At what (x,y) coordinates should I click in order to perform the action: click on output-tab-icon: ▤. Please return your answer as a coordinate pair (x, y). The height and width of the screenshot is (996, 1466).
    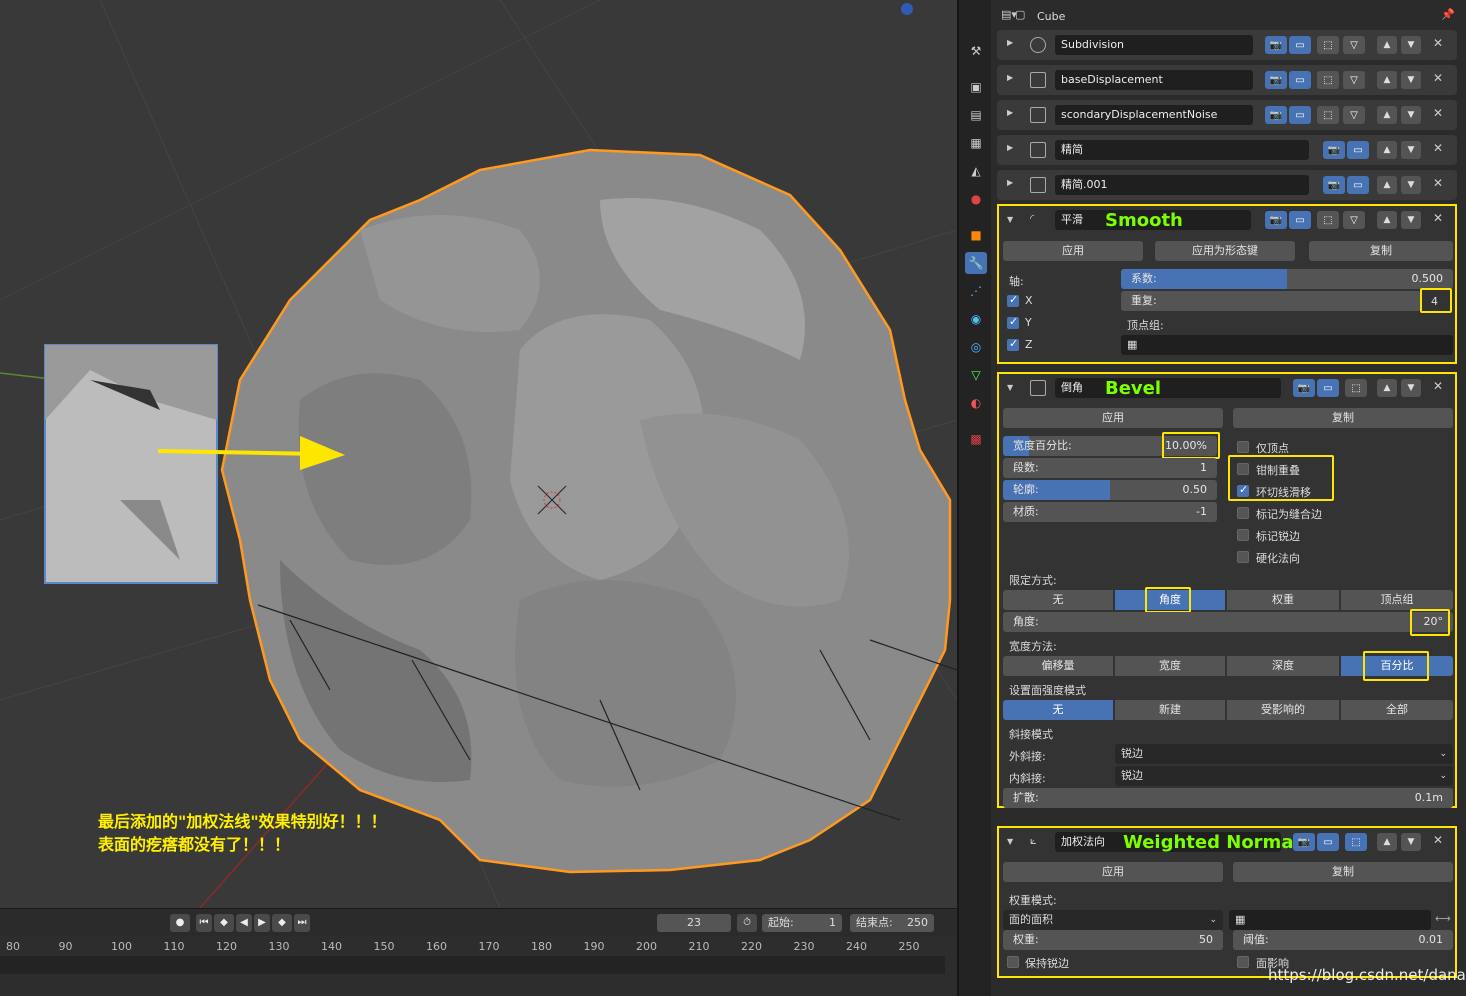
    Looking at the image, I should click on (976, 115).